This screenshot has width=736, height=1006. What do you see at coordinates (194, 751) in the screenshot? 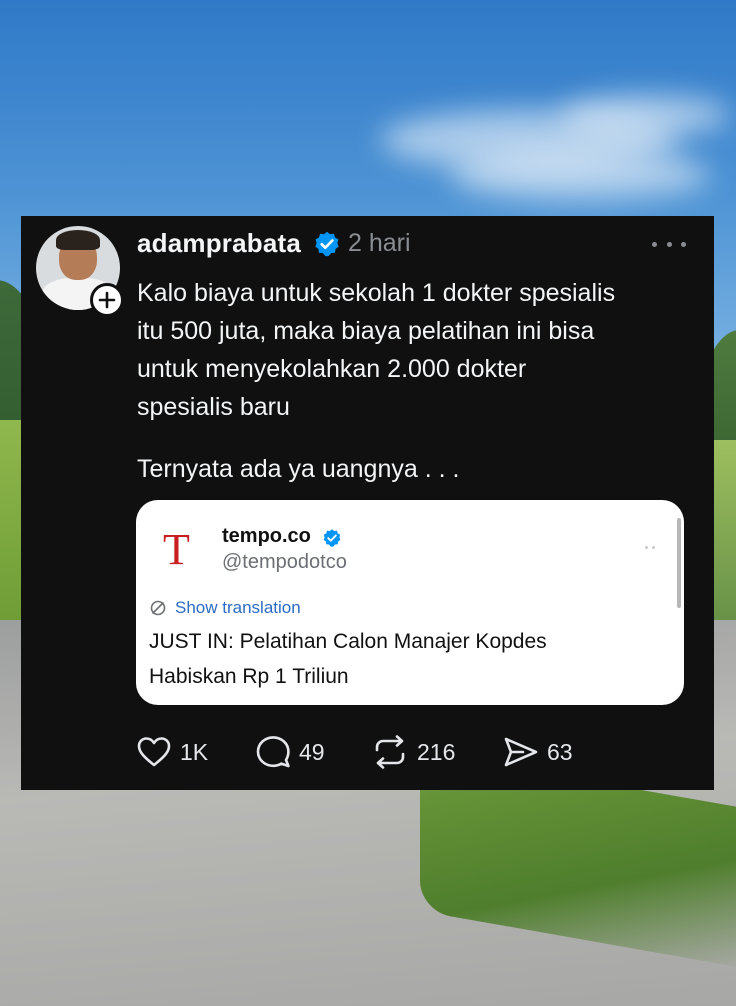
I see `like-count: 1K` at bounding box center [194, 751].